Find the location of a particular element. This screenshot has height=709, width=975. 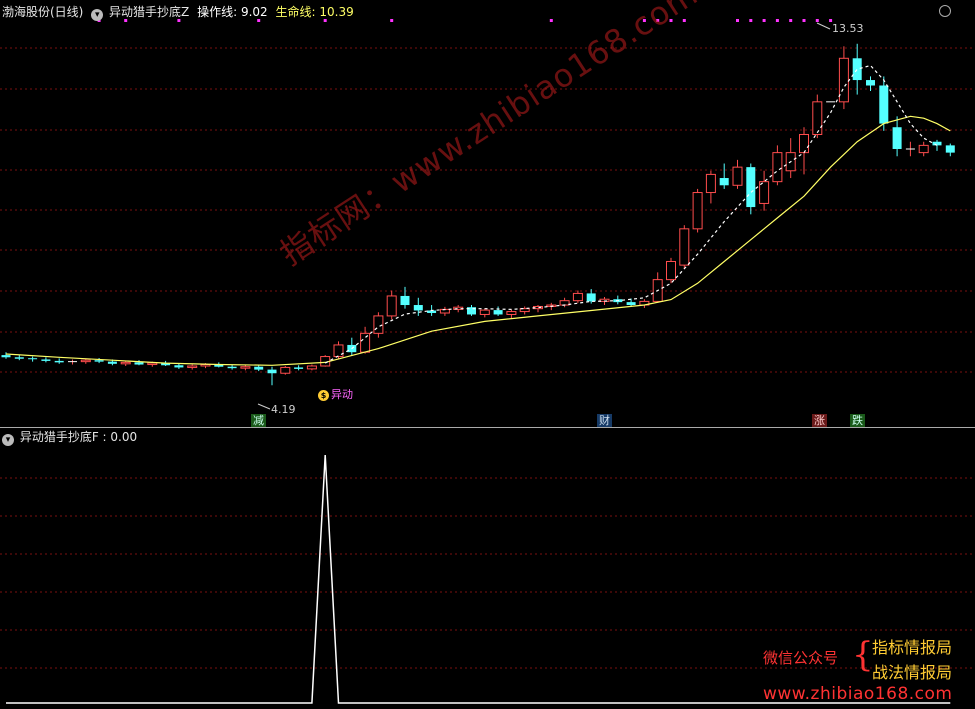

stock-title: 渤海股份(日线) is located at coordinates (42, 12).